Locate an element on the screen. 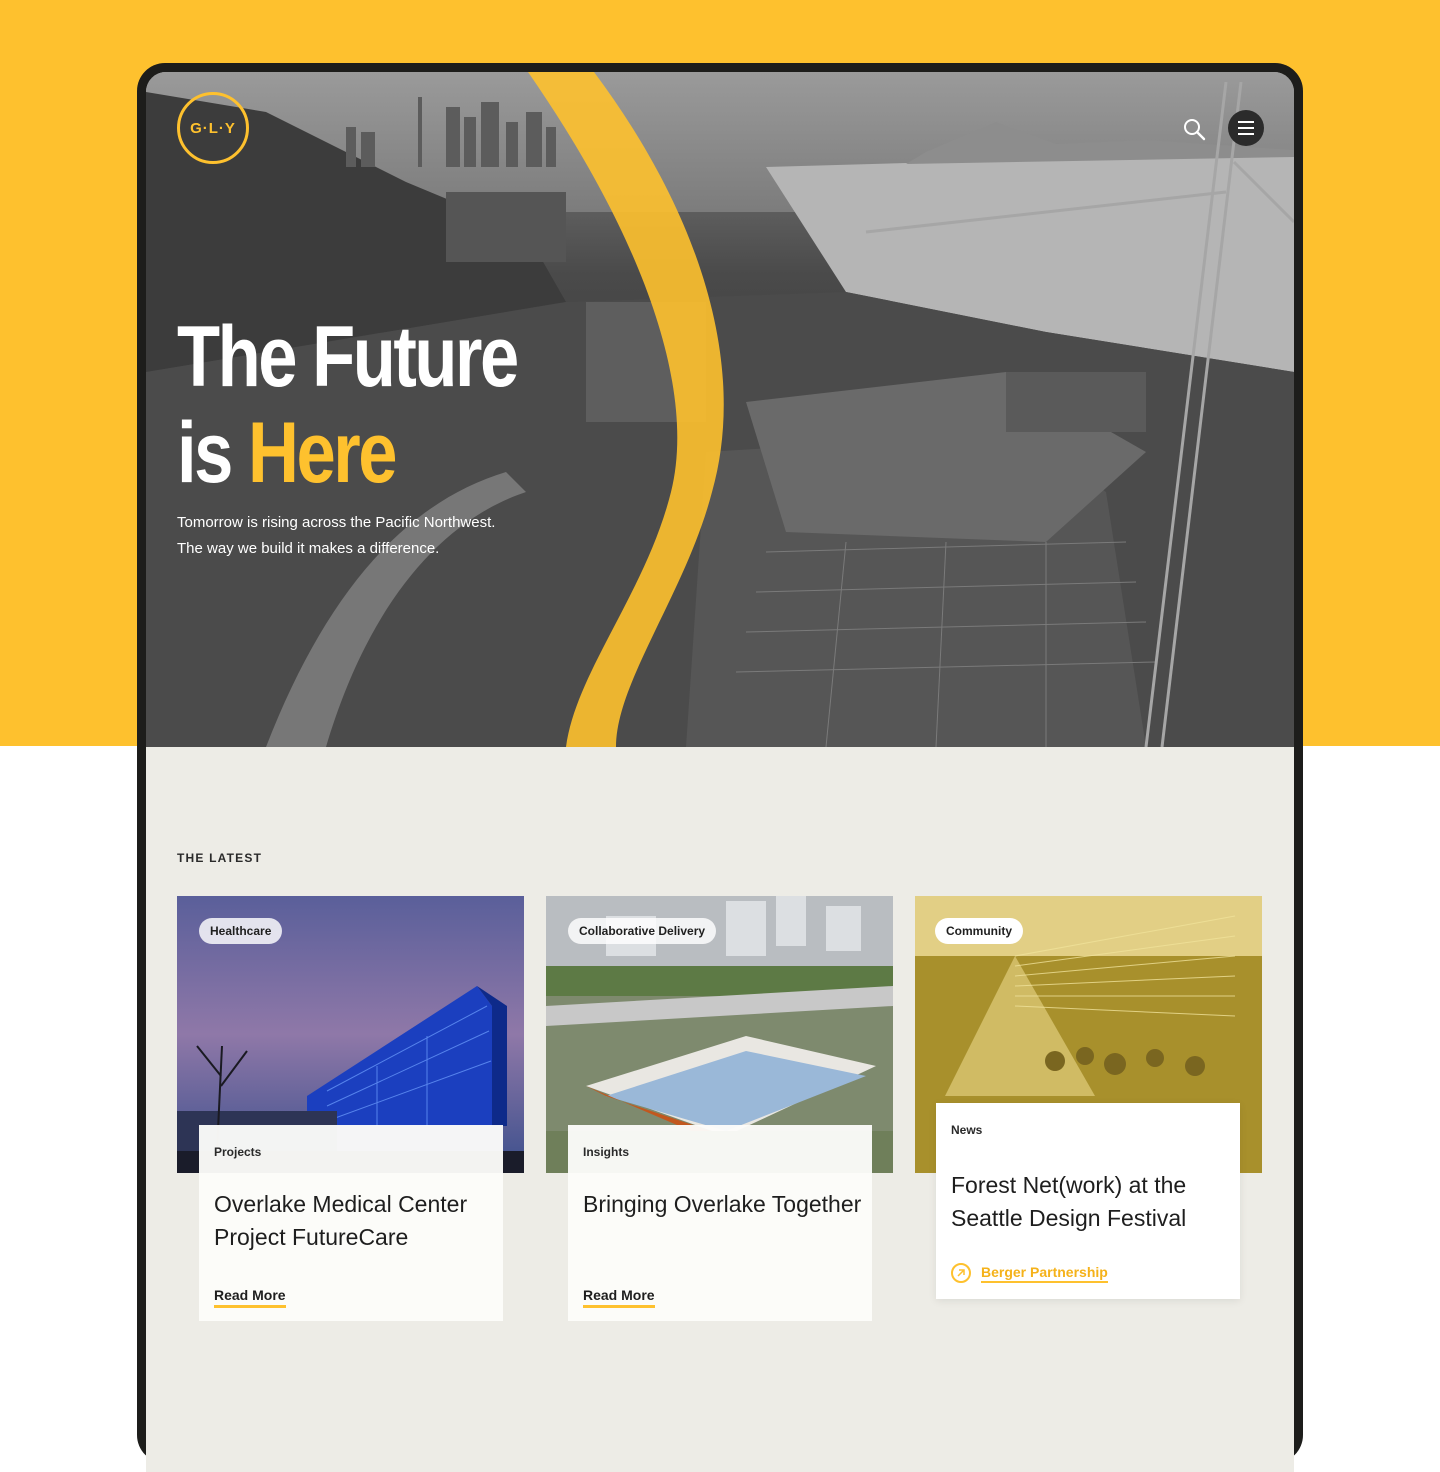 The width and height of the screenshot is (1440, 1472). hero-title-line2: is Here is located at coordinates (347, 453).